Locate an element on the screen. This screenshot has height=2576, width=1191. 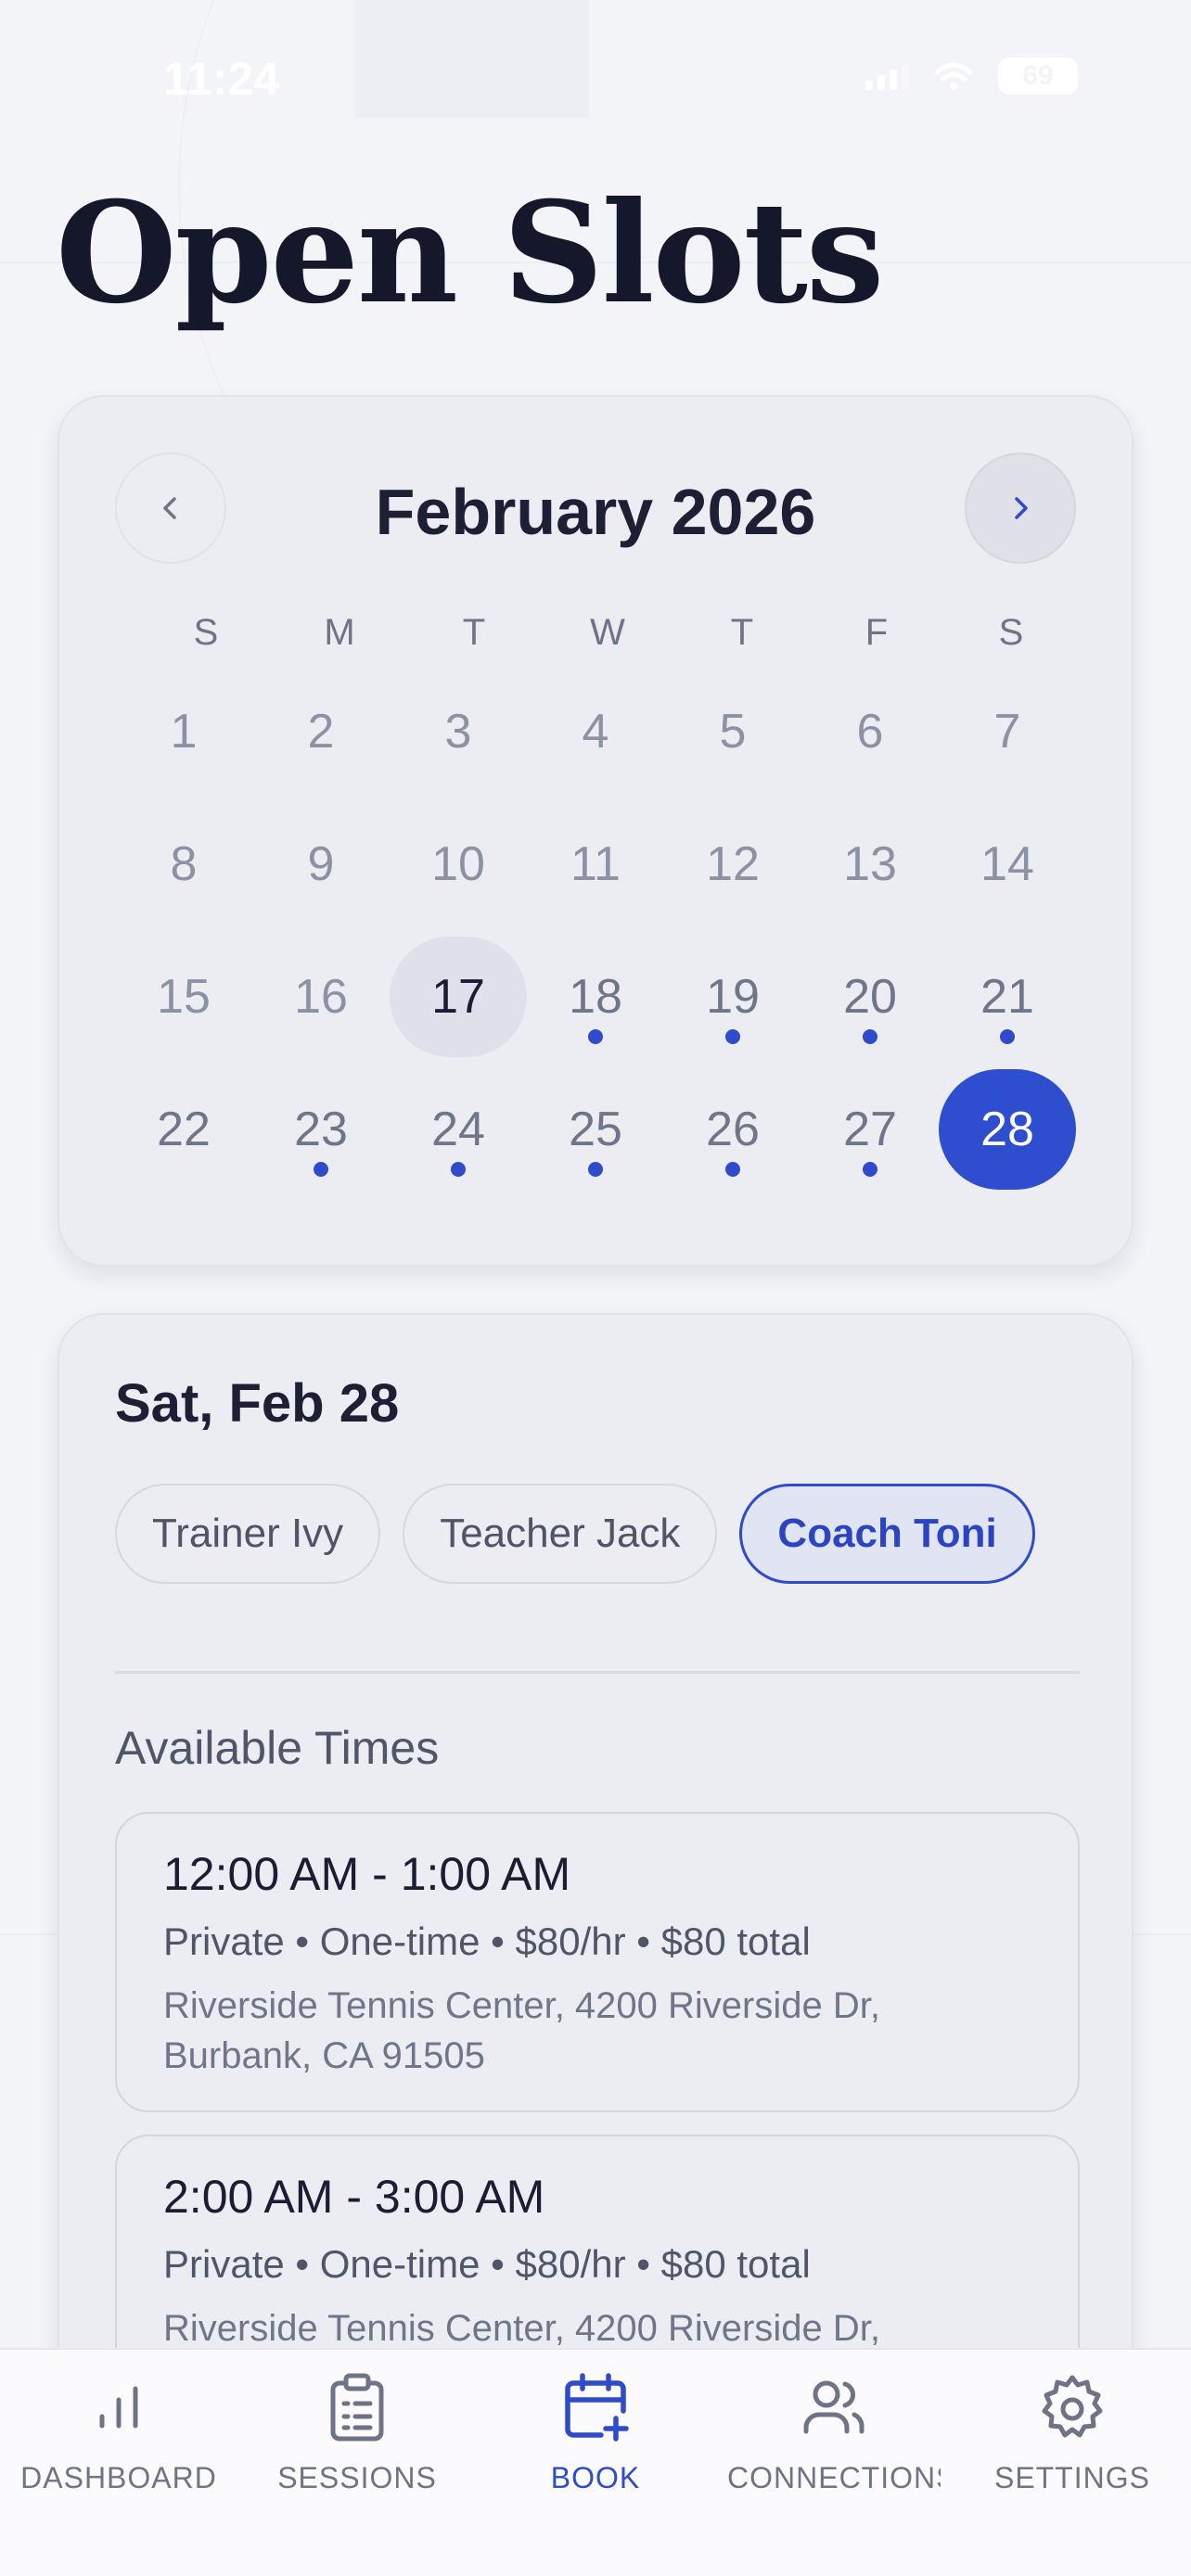
calendar-day-1: 1 is located at coordinates (183, 732).